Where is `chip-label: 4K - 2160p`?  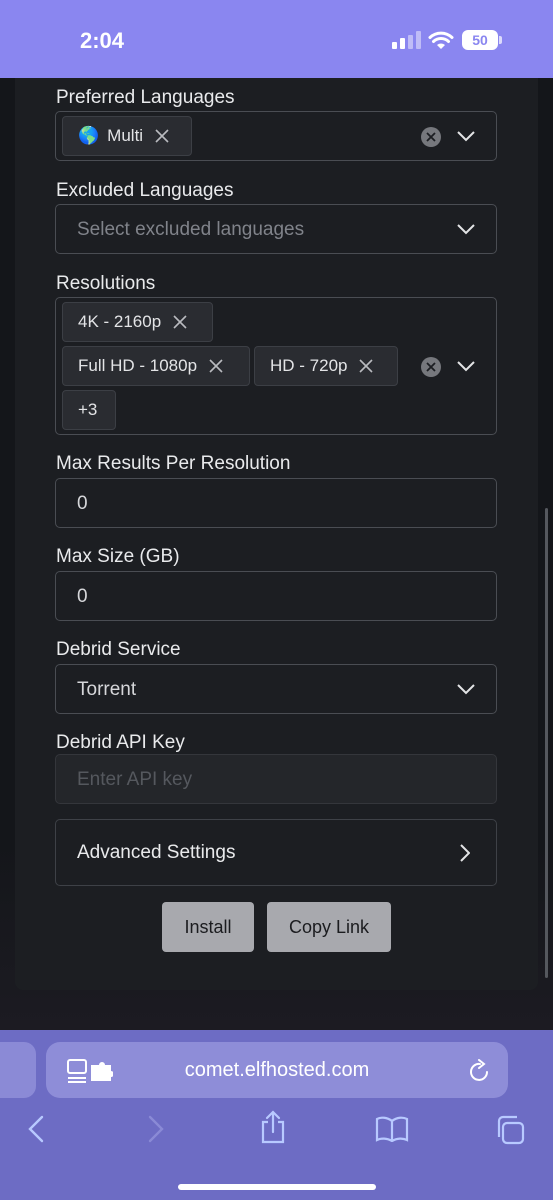 chip-label: 4K - 2160p is located at coordinates (120, 321).